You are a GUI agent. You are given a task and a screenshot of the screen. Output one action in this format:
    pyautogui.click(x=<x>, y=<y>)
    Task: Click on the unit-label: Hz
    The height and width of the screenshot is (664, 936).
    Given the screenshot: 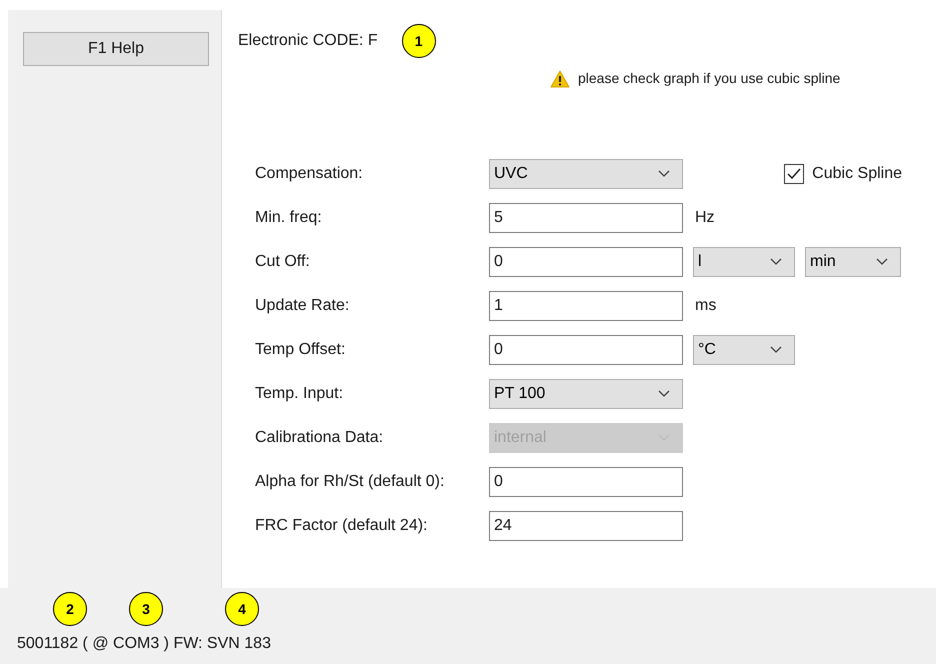 What is the action you would take?
    pyautogui.click(x=705, y=218)
    